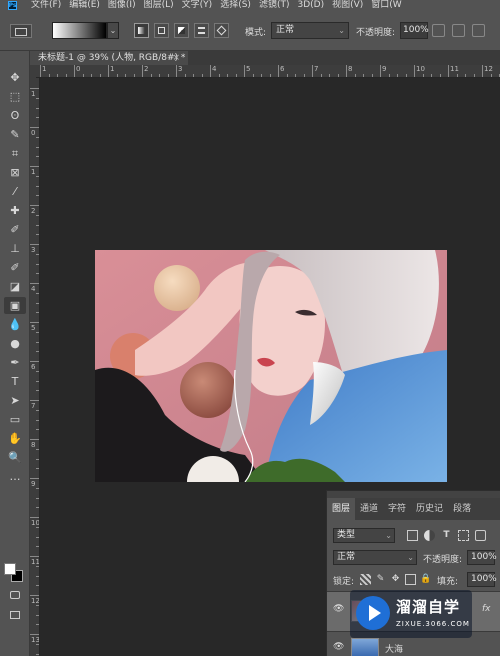  What do you see at coordinates (364, 535) in the screenshot?
I see `layer-filter-select: 类型 ⌄` at bounding box center [364, 535].